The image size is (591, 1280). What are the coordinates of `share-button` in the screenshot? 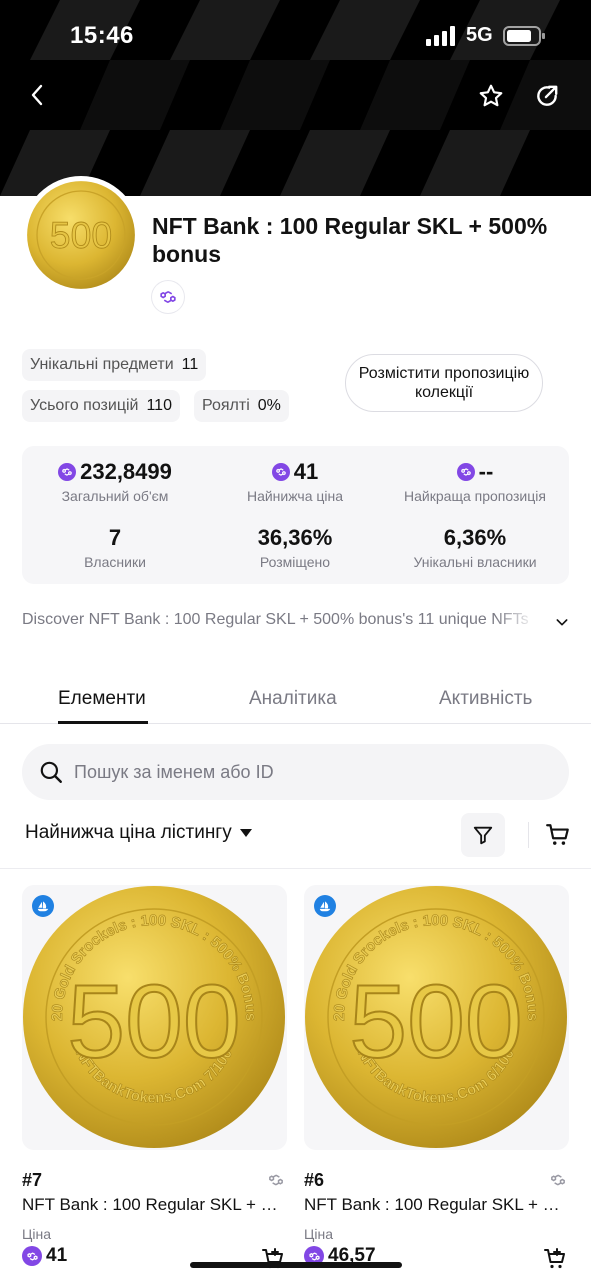 It's located at (547, 96).